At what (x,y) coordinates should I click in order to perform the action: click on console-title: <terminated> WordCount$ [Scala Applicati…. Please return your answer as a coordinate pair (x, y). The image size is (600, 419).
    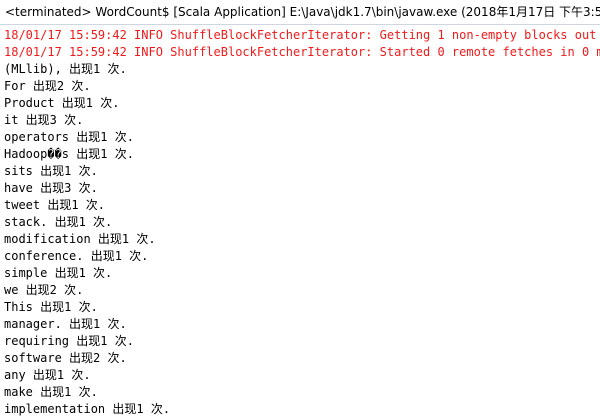
    Looking at the image, I should click on (302, 12).